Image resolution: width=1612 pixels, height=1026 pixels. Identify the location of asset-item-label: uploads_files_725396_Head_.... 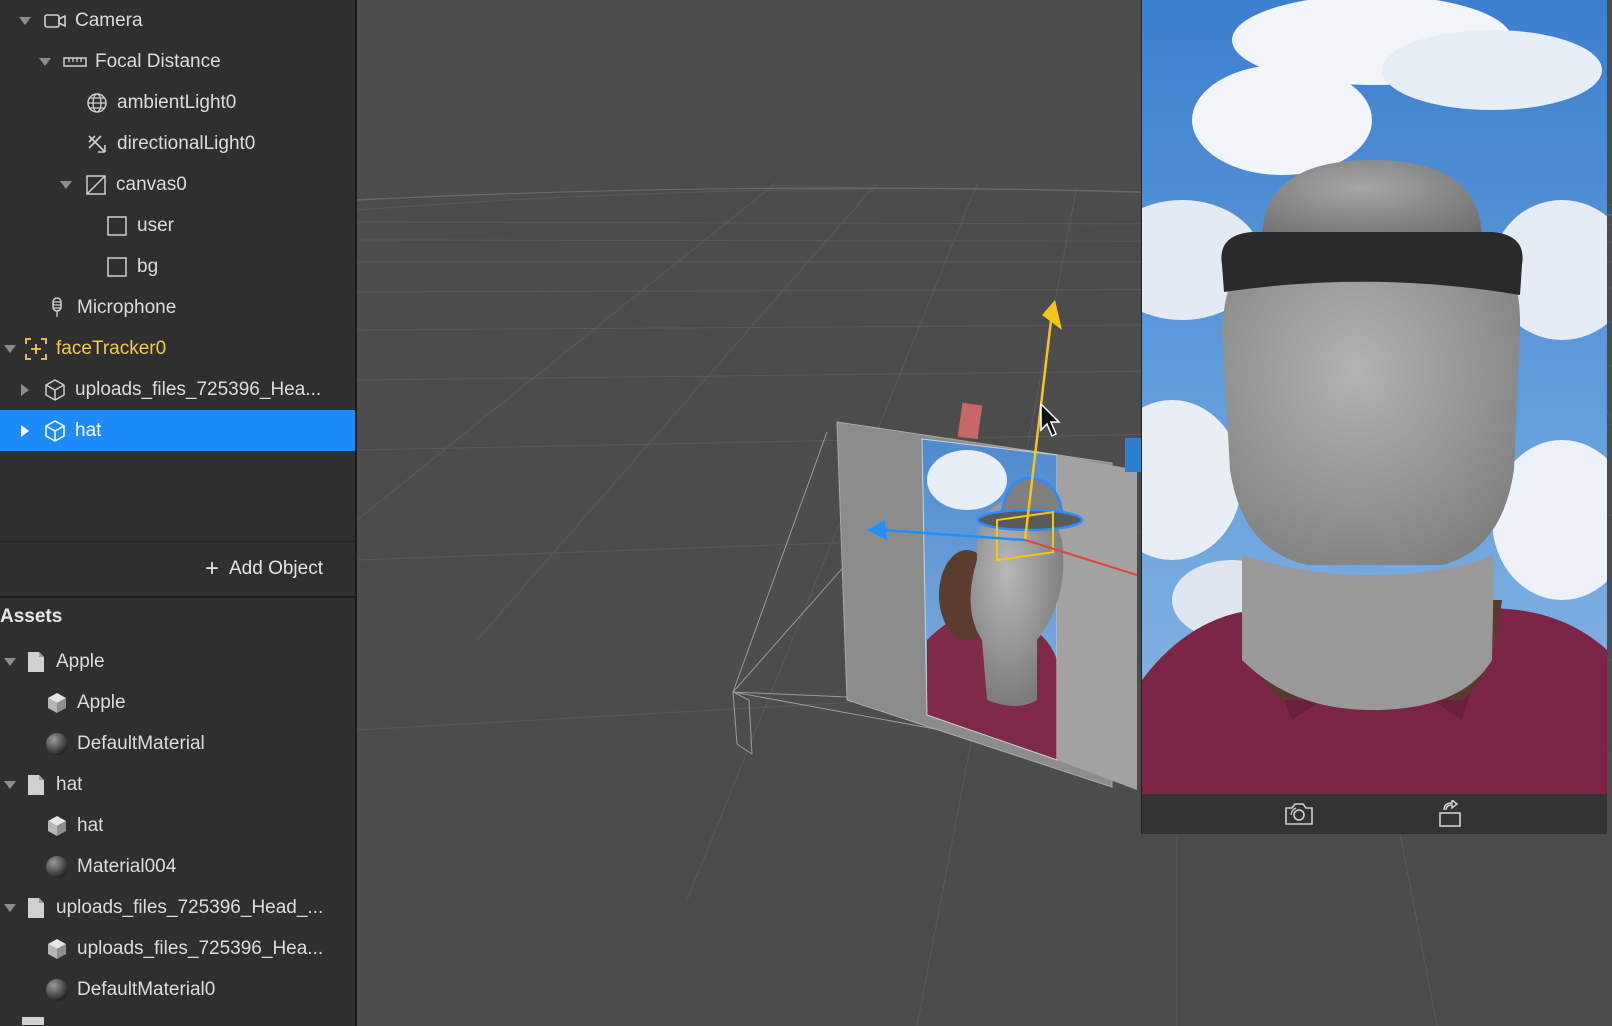
(190, 907).